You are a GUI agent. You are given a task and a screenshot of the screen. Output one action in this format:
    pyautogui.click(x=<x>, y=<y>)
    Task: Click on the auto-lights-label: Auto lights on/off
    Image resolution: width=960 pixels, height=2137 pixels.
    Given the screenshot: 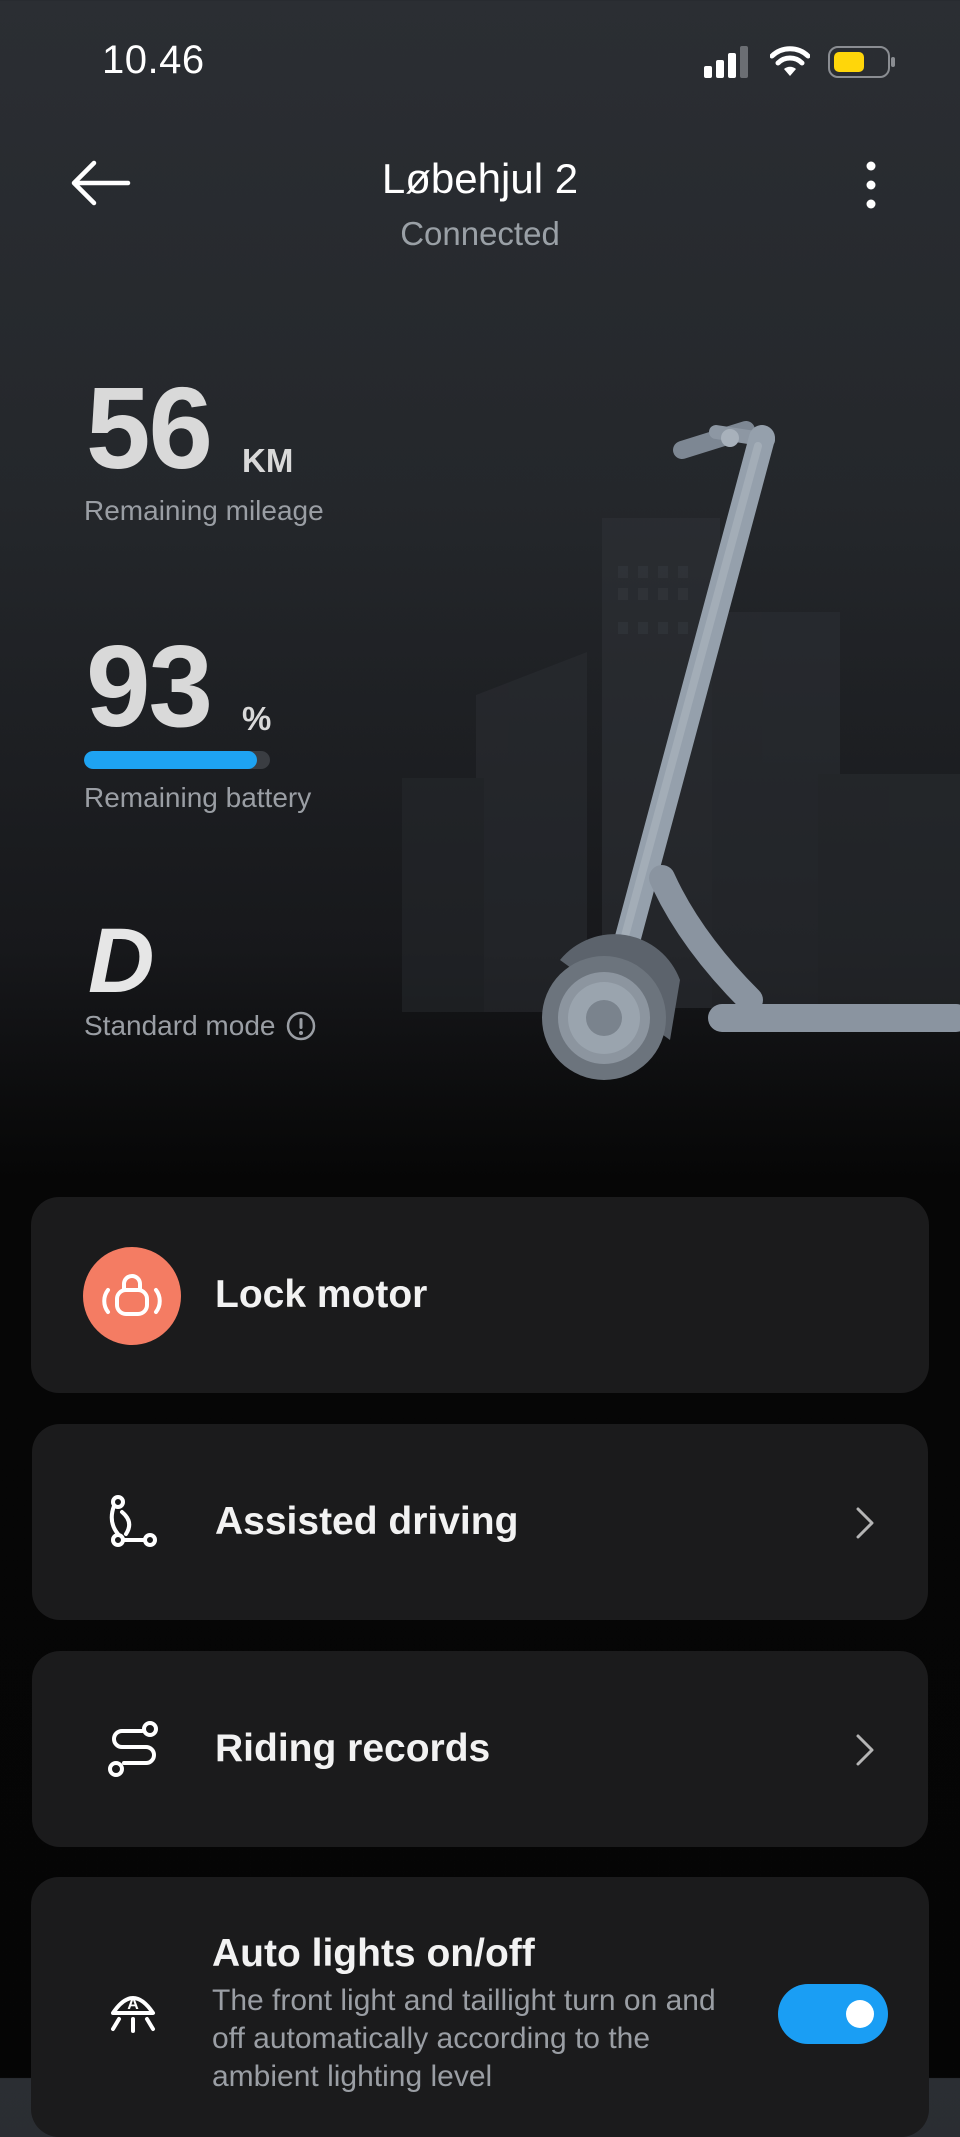 What is the action you would take?
    pyautogui.click(x=373, y=1953)
    